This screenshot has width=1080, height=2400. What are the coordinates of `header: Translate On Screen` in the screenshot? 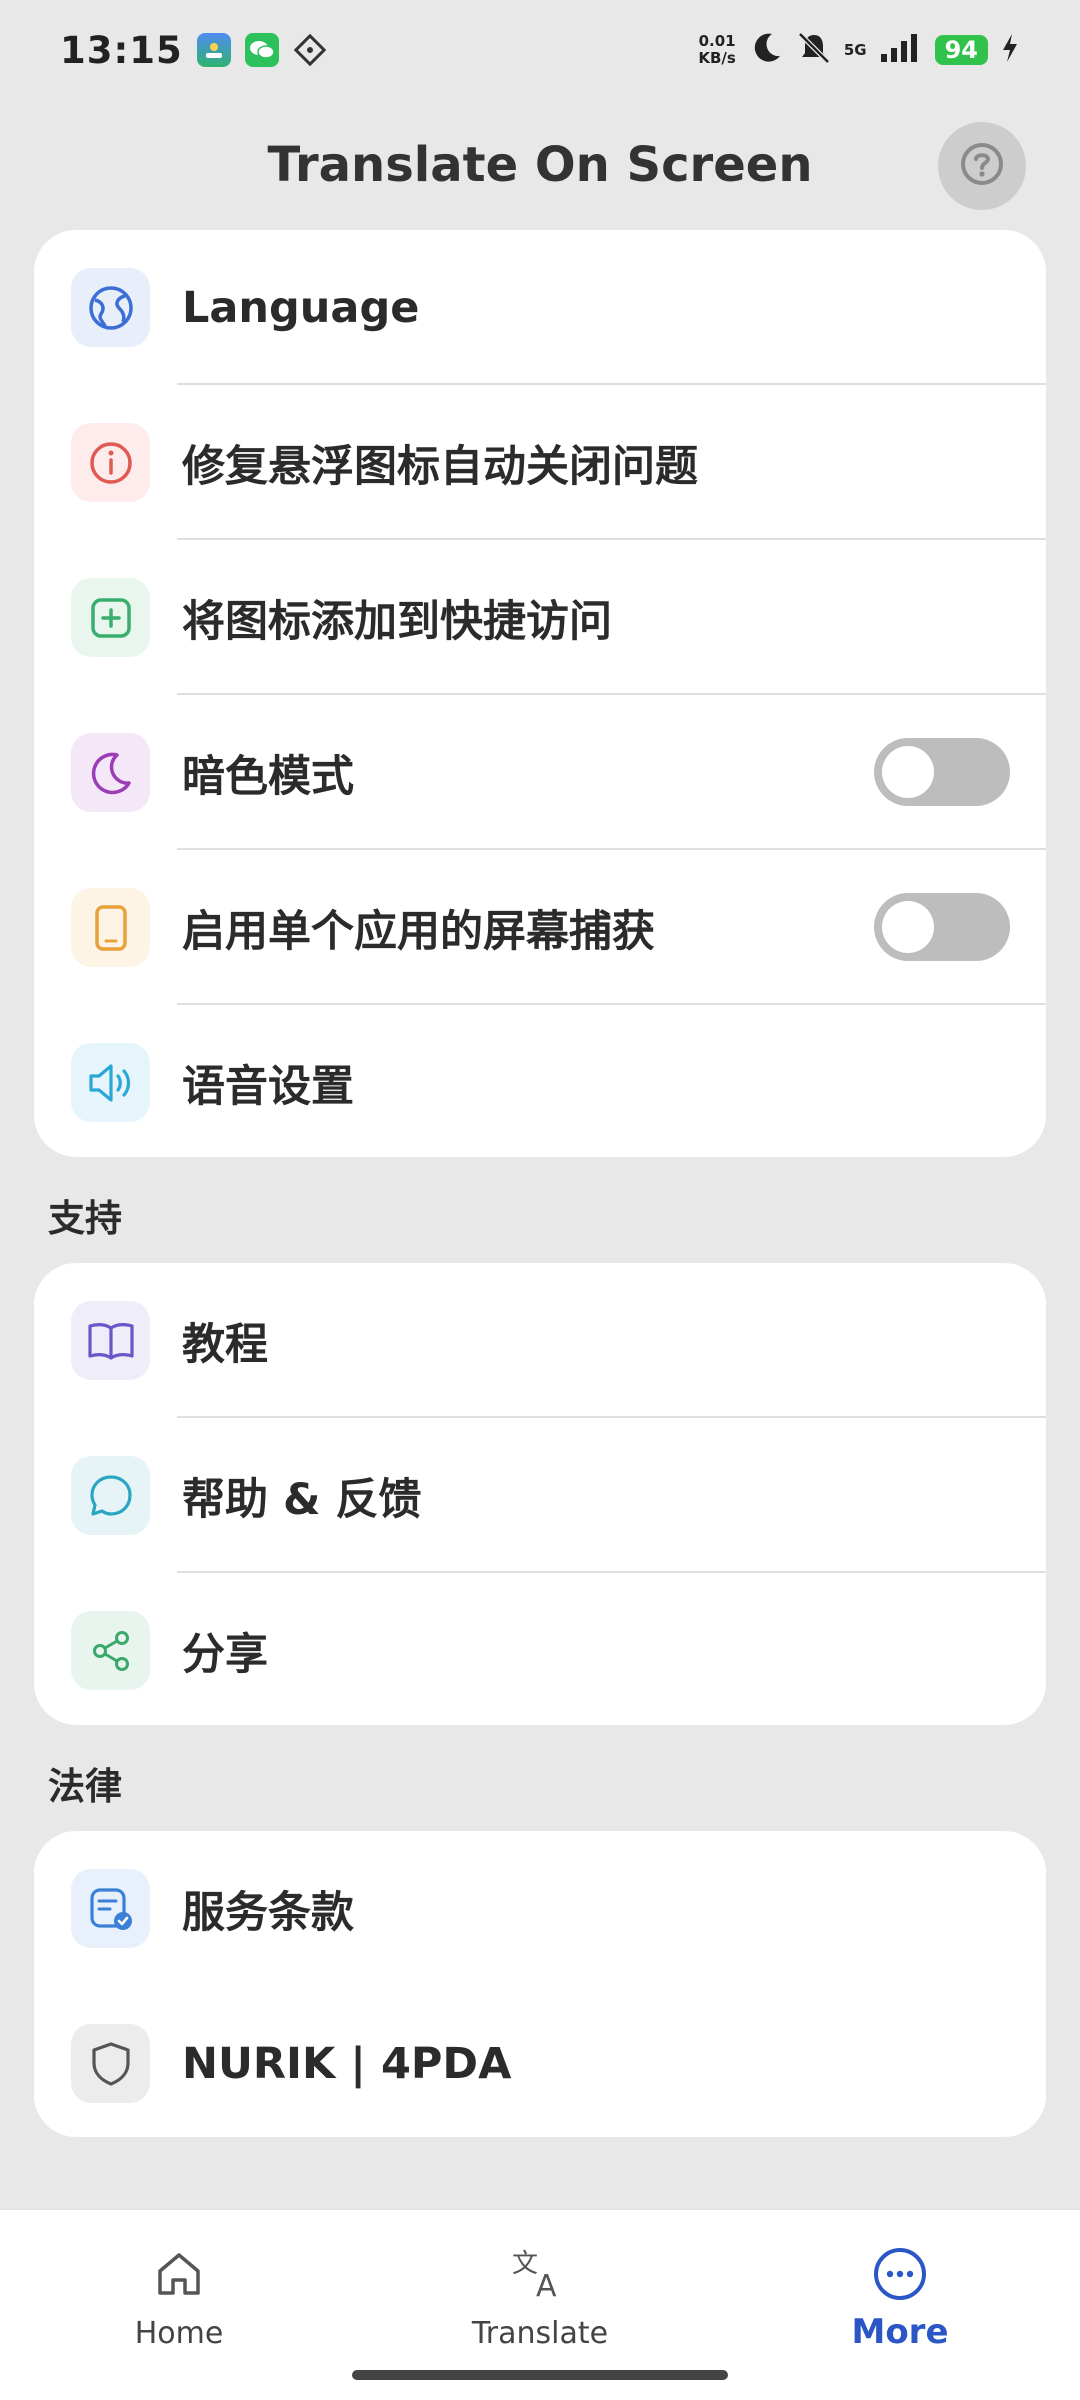 It's located at (540, 165).